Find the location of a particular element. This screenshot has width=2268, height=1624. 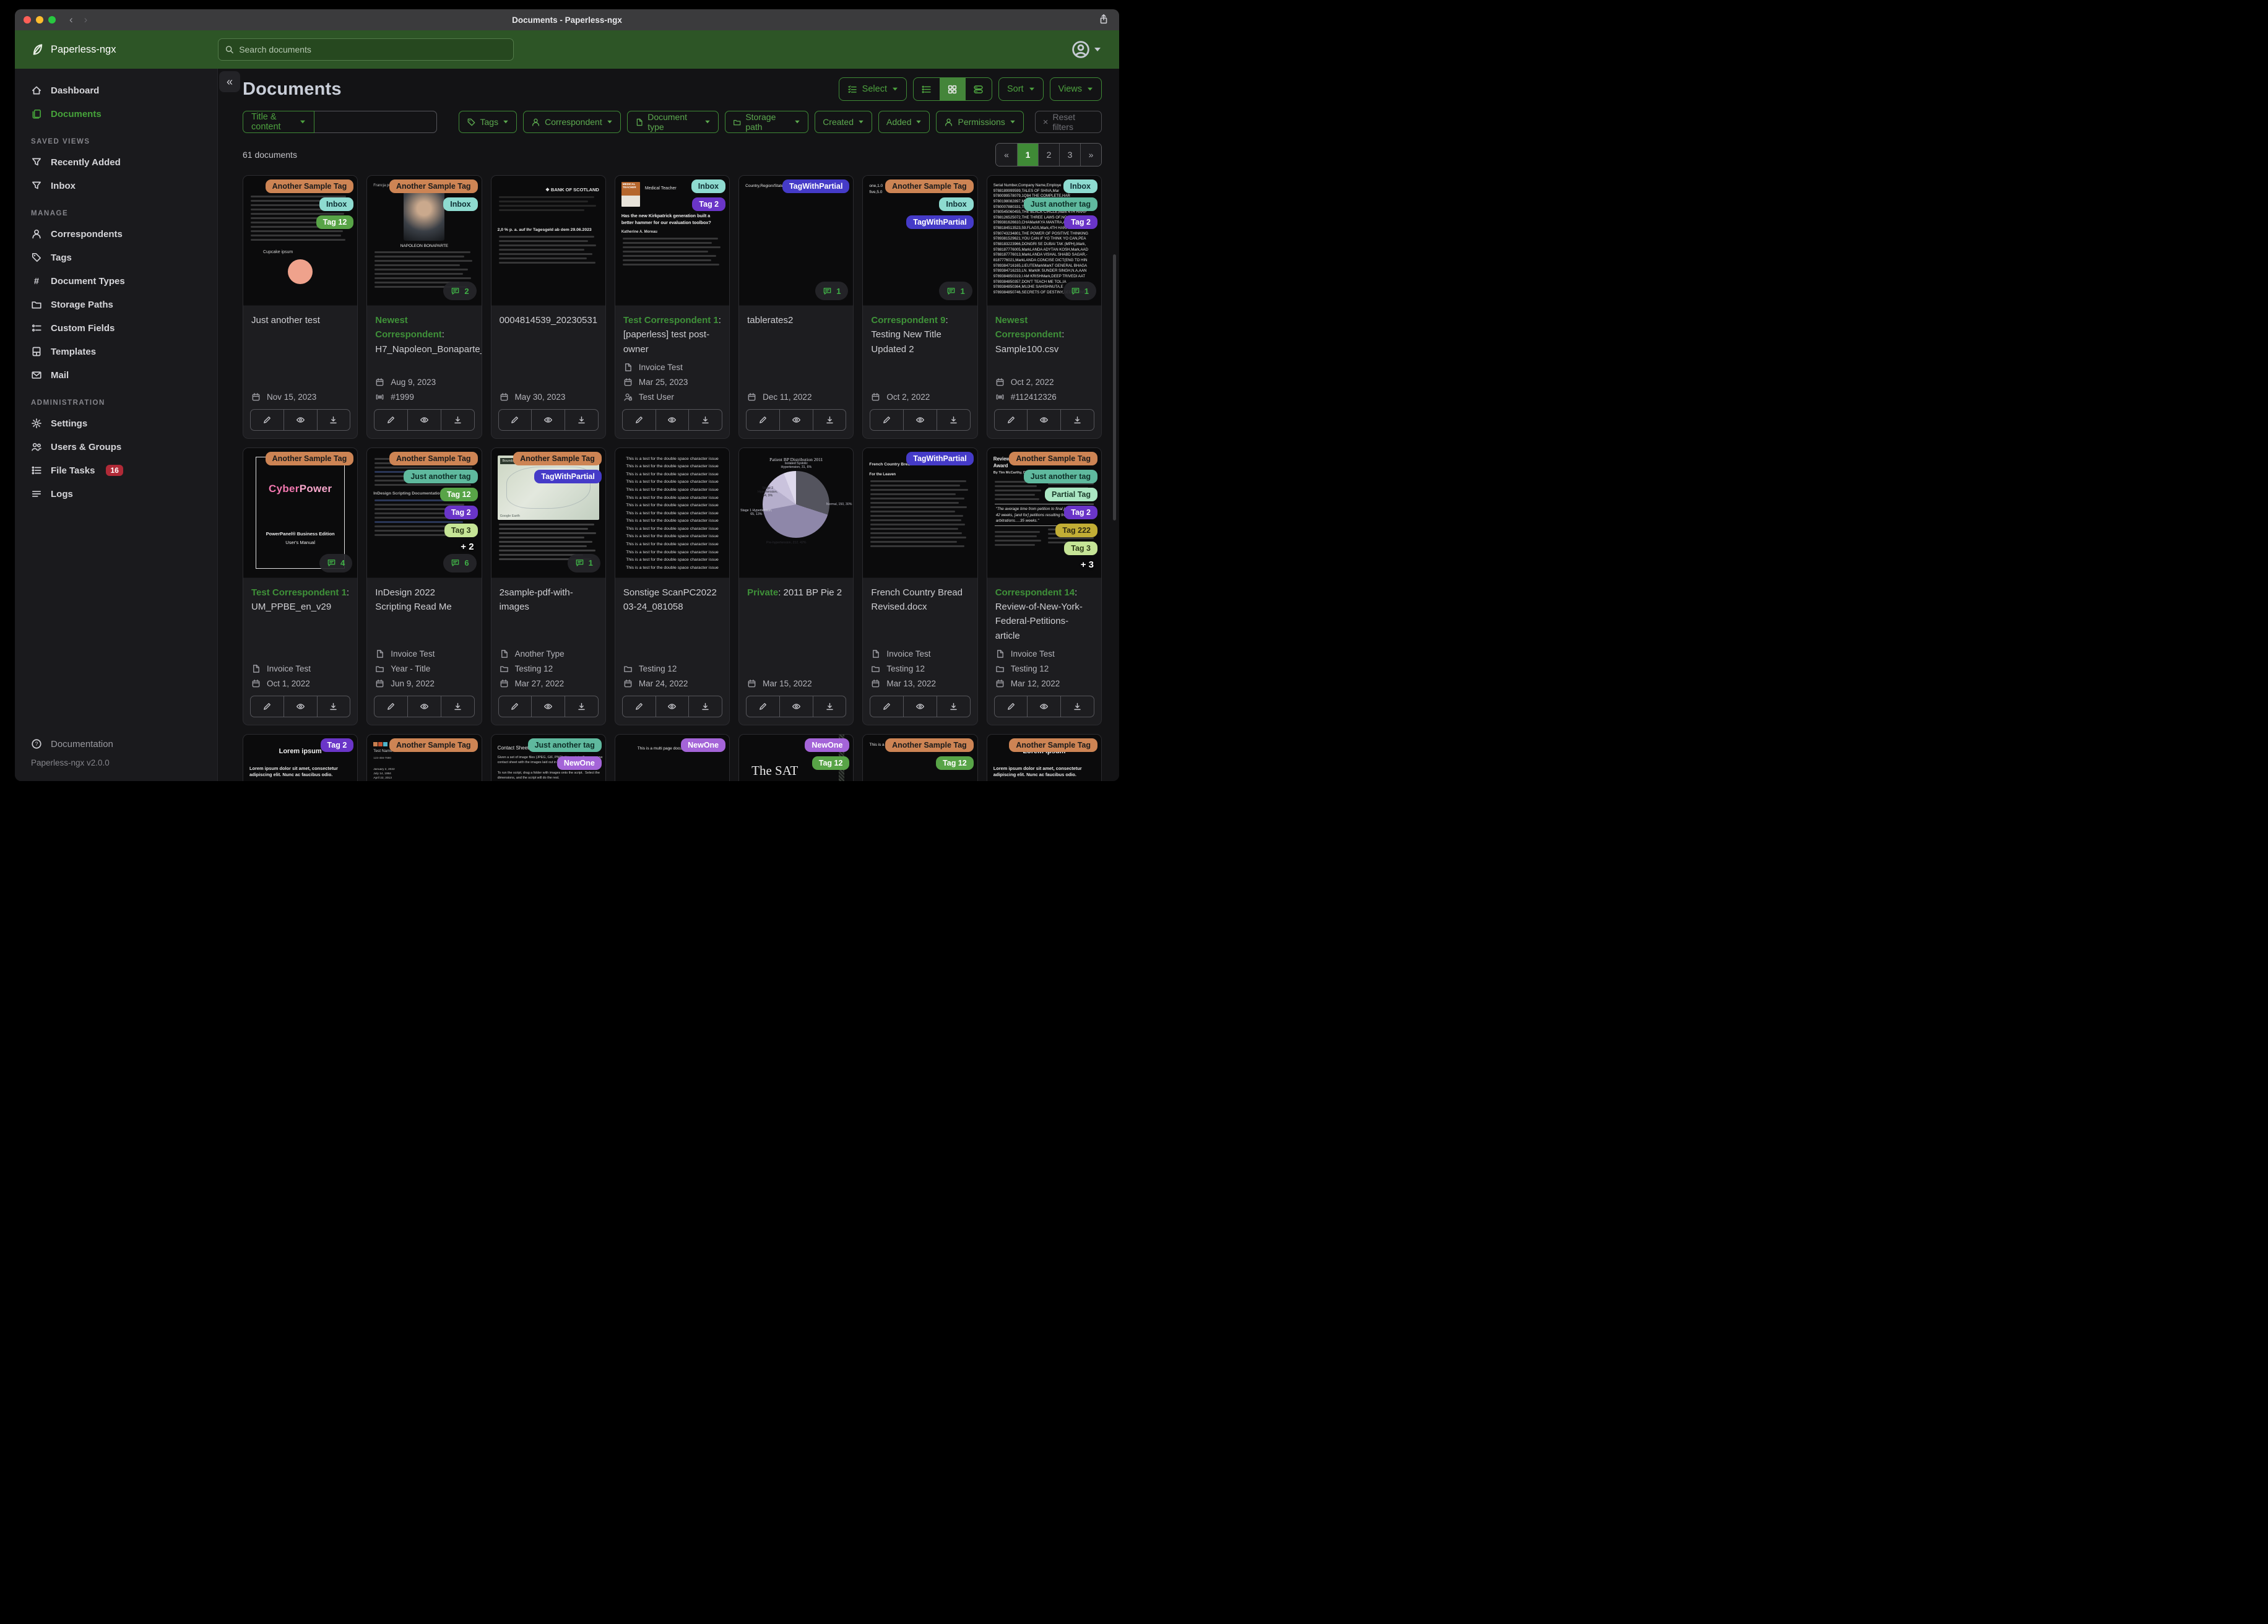

filter-storage-path-button: Storage path is located at coordinates (766, 122).